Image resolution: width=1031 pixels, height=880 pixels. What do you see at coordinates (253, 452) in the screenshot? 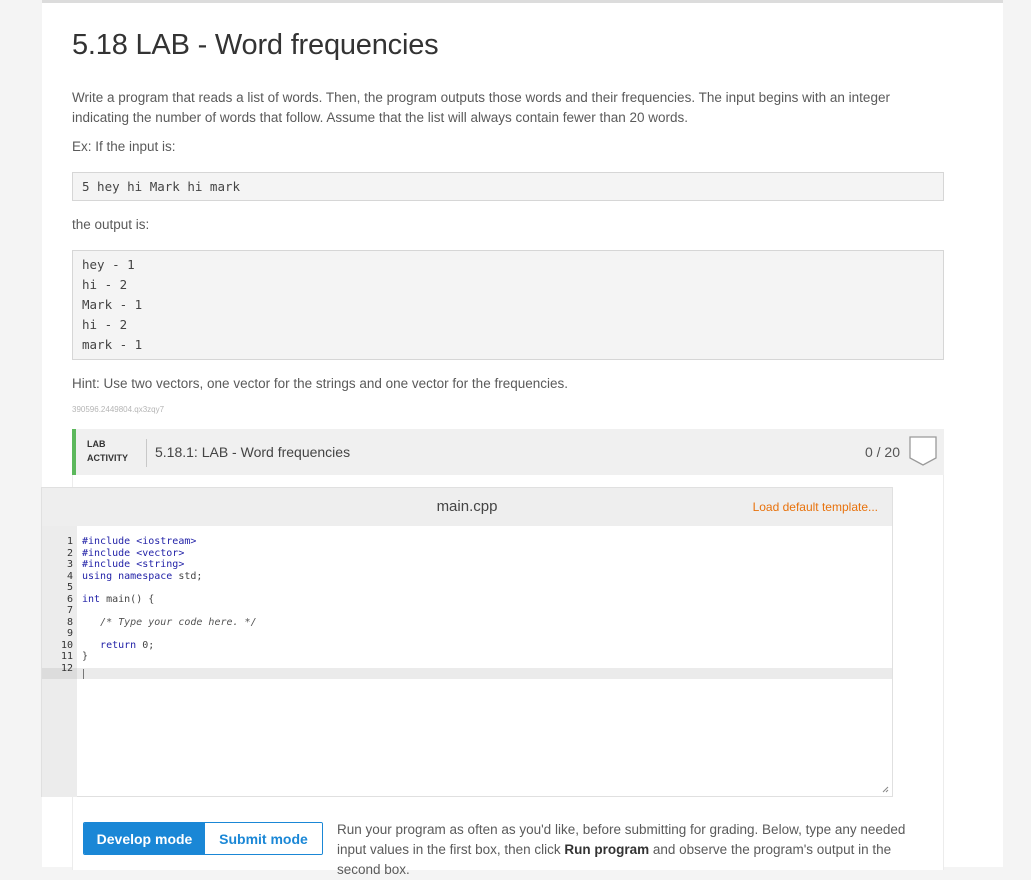
I see `lab-activity-title: 5.18.1: LAB - Word frequencies` at bounding box center [253, 452].